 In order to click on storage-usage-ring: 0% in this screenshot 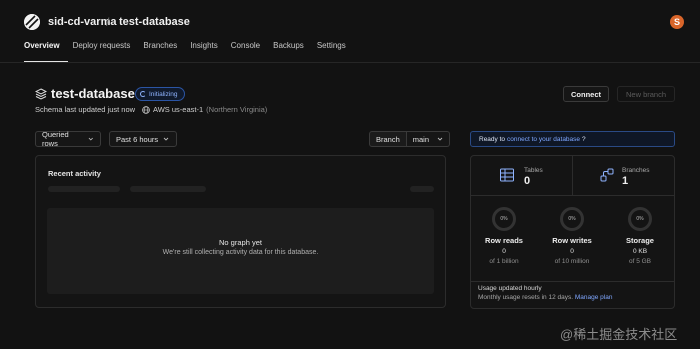, I will do `click(640, 219)`.